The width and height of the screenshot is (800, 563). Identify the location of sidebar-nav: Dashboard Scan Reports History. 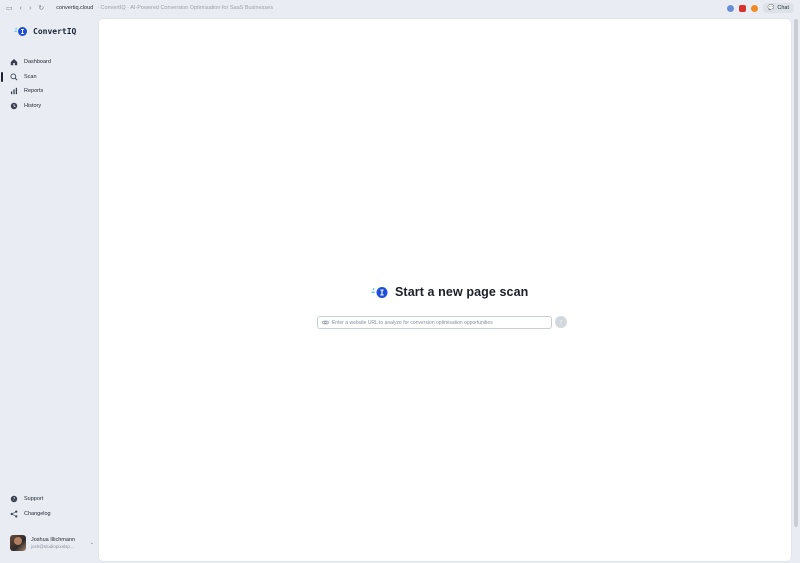
(49, 84).